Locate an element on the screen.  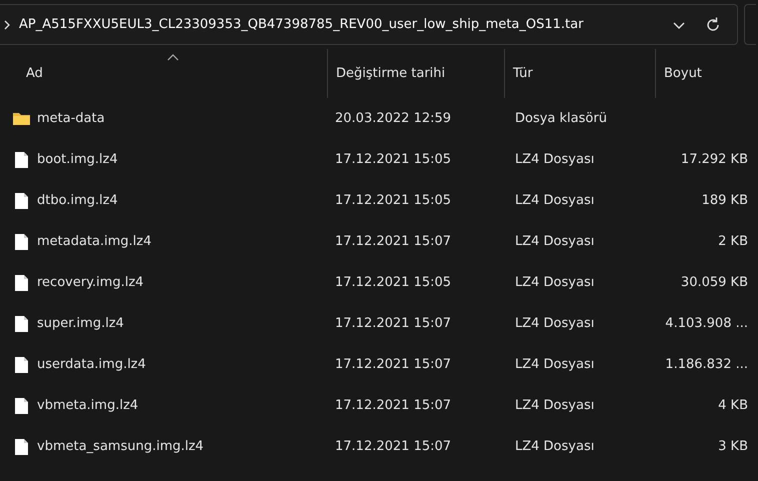
sort-up-icon is located at coordinates (172, 57).